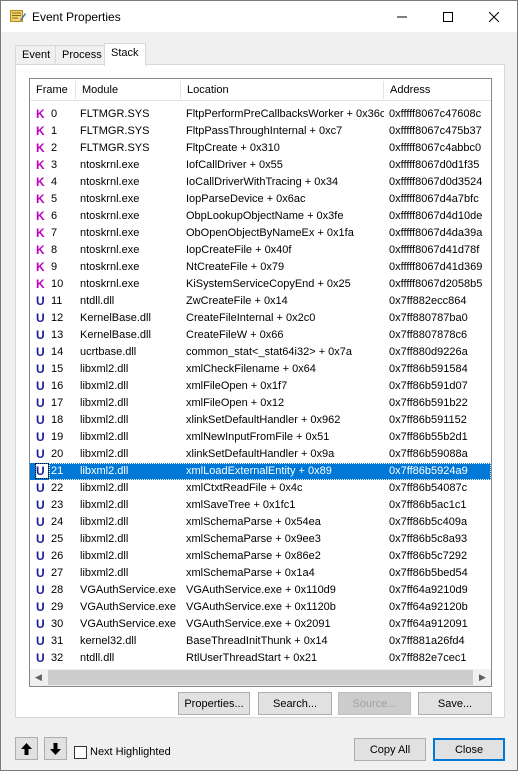 The width and height of the screenshot is (518, 771). I want to click on location-cell: CreateFileInternal + 0x2c0, so click(251, 318).